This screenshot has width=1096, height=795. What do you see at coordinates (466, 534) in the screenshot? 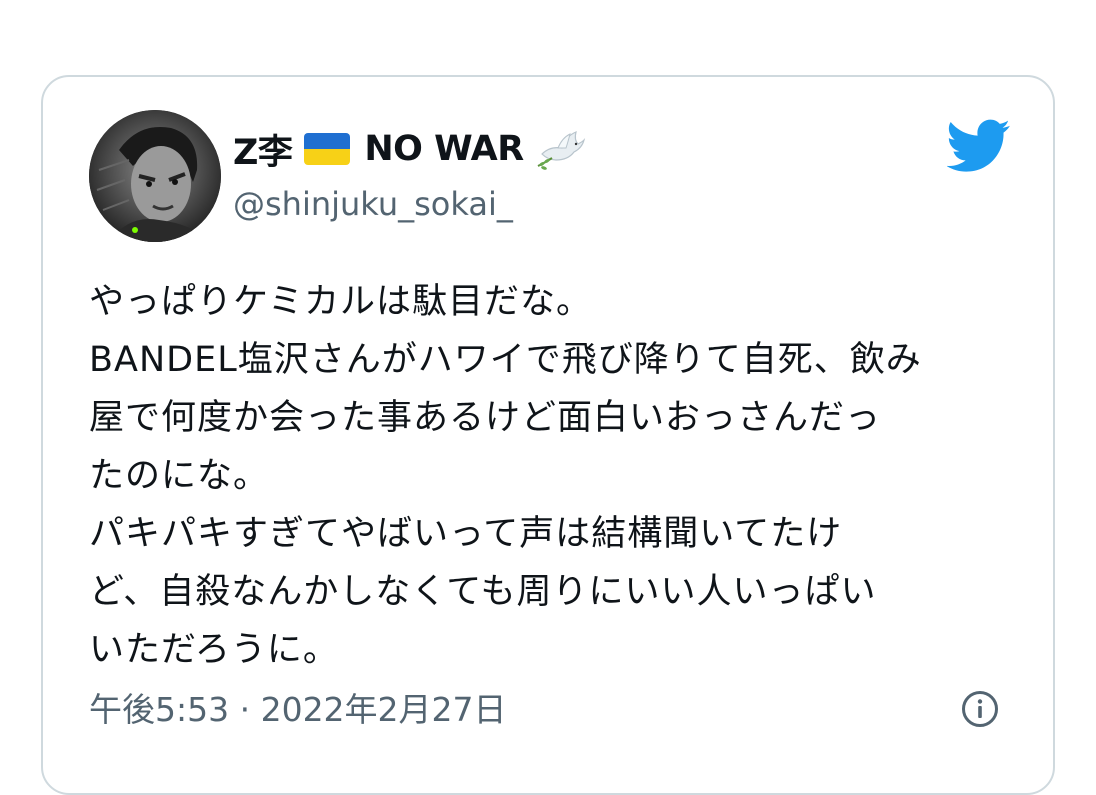
I see `tweet-line: パキパキすぎてやばいって声は結構聞いてたけ` at bounding box center [466, 534].